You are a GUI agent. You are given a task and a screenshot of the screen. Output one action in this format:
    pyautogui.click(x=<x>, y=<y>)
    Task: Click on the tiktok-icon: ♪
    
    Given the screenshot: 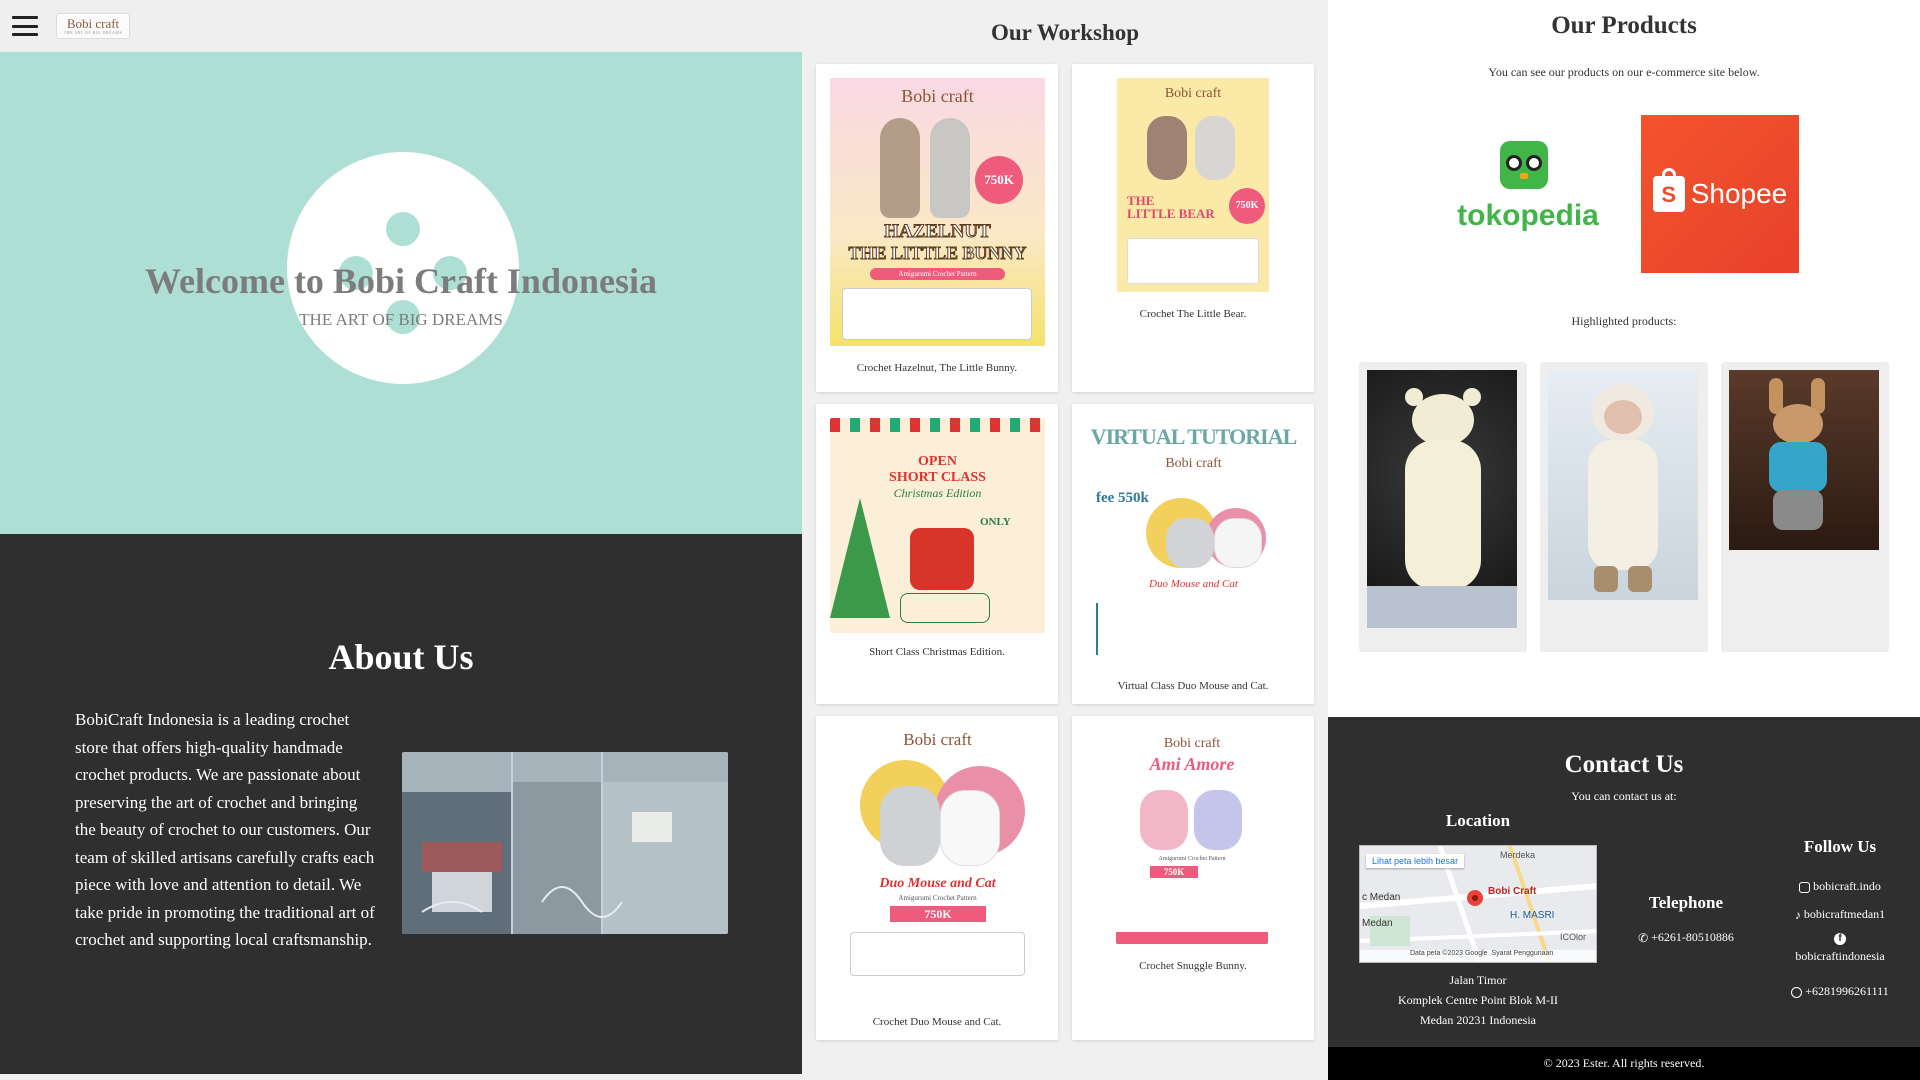 What is the action you would take?
    pyautogui.click(x=1797, y=914)
    